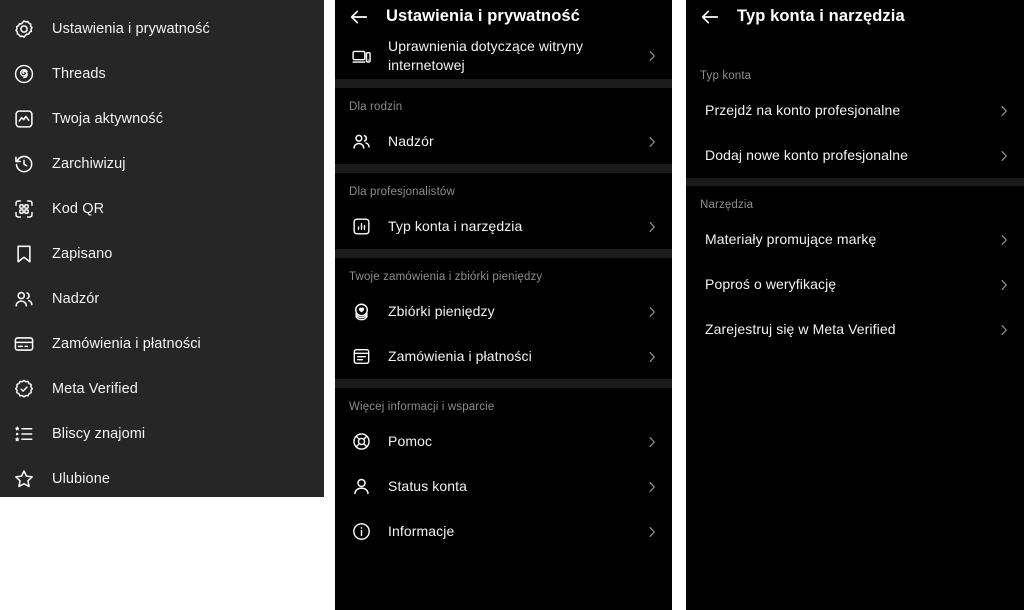 The width and height of the screenshot is (1024, 610). I want to click on drawer-item-favourites: Ulubione, so click(162, 478).